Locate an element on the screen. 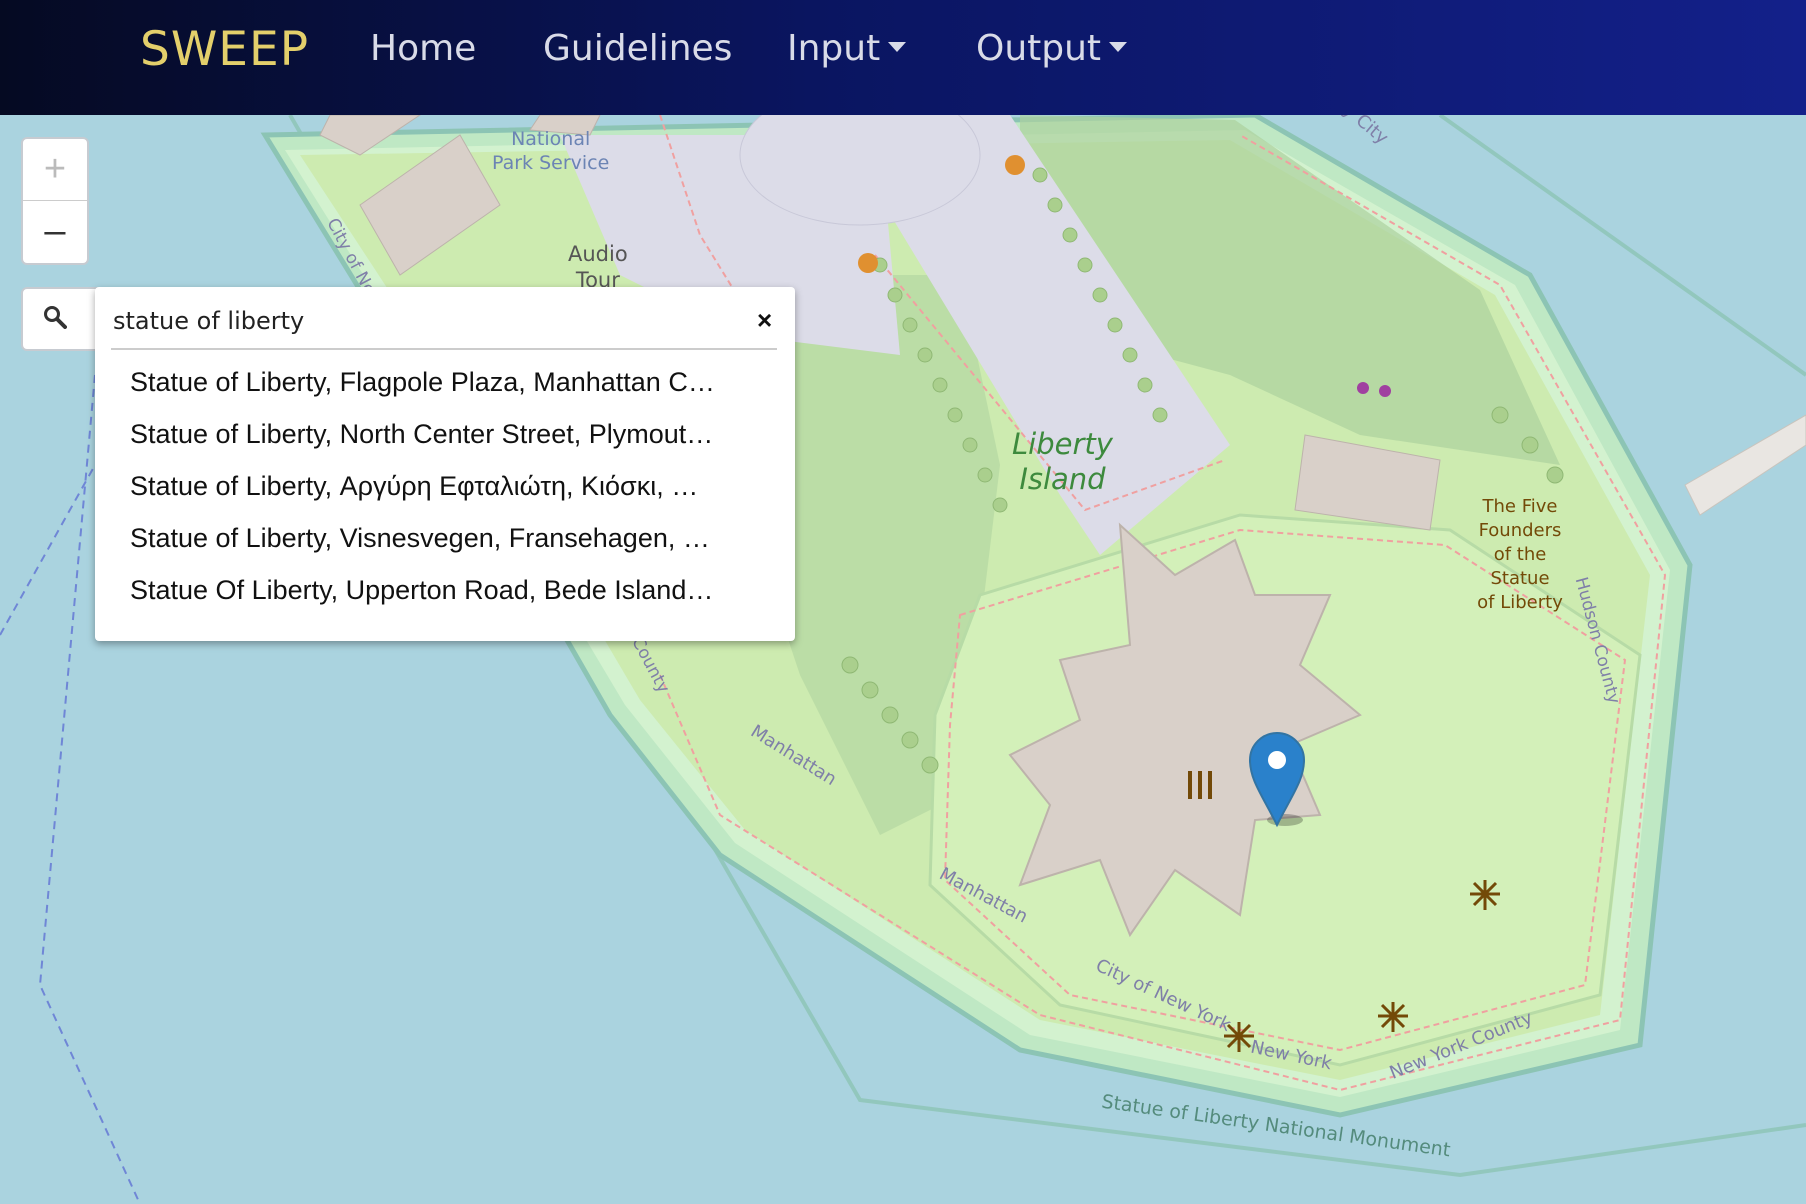 The image size is (1806, 1204). nav-input-dropdown: Input is located at coordinates (847, 48).